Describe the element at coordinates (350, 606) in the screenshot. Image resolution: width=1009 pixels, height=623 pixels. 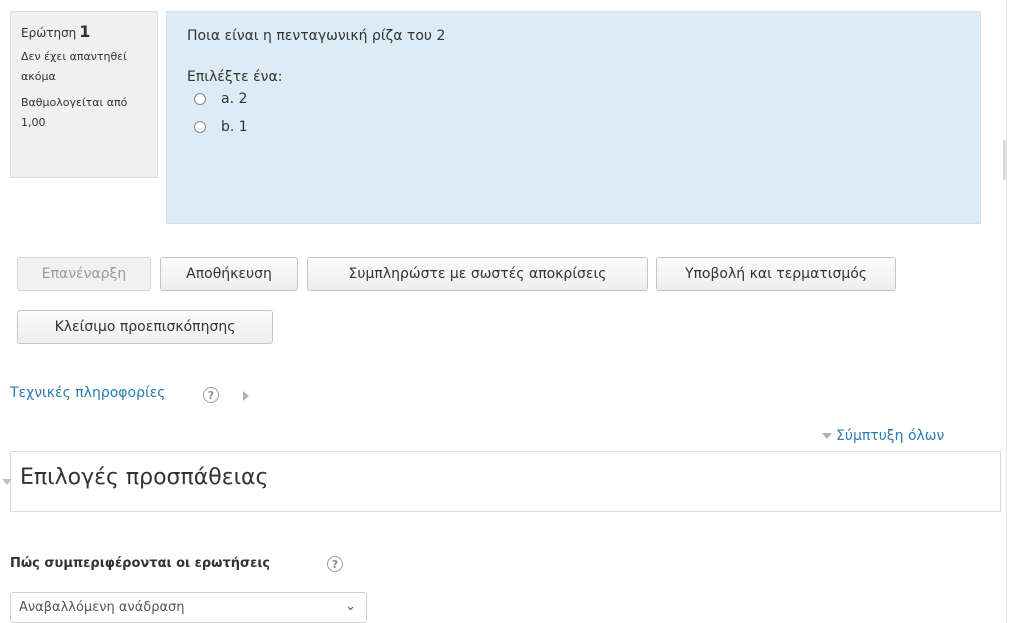
I see `chevron-down-icon: ⌄` at that location.